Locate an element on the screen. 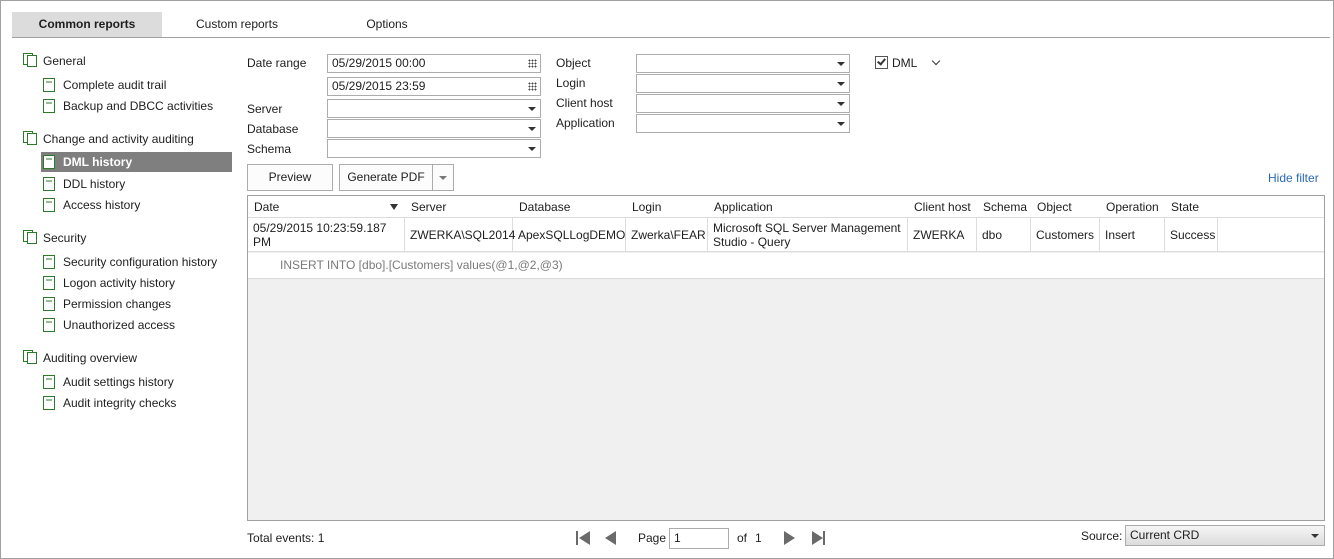 This screenshot has width=1334, height=559. schema-select is located at coordinates (434, 148).